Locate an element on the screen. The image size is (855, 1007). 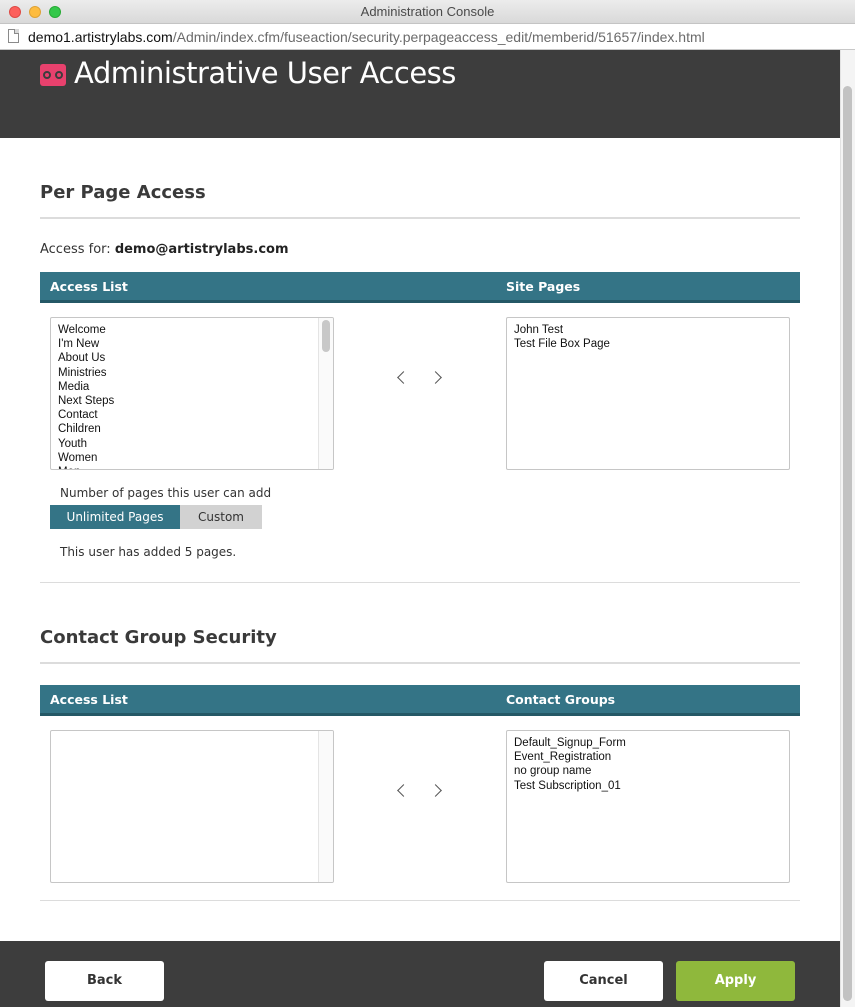
url-host: demo1.artistrylabs.com is located at coordinates (100, 37).